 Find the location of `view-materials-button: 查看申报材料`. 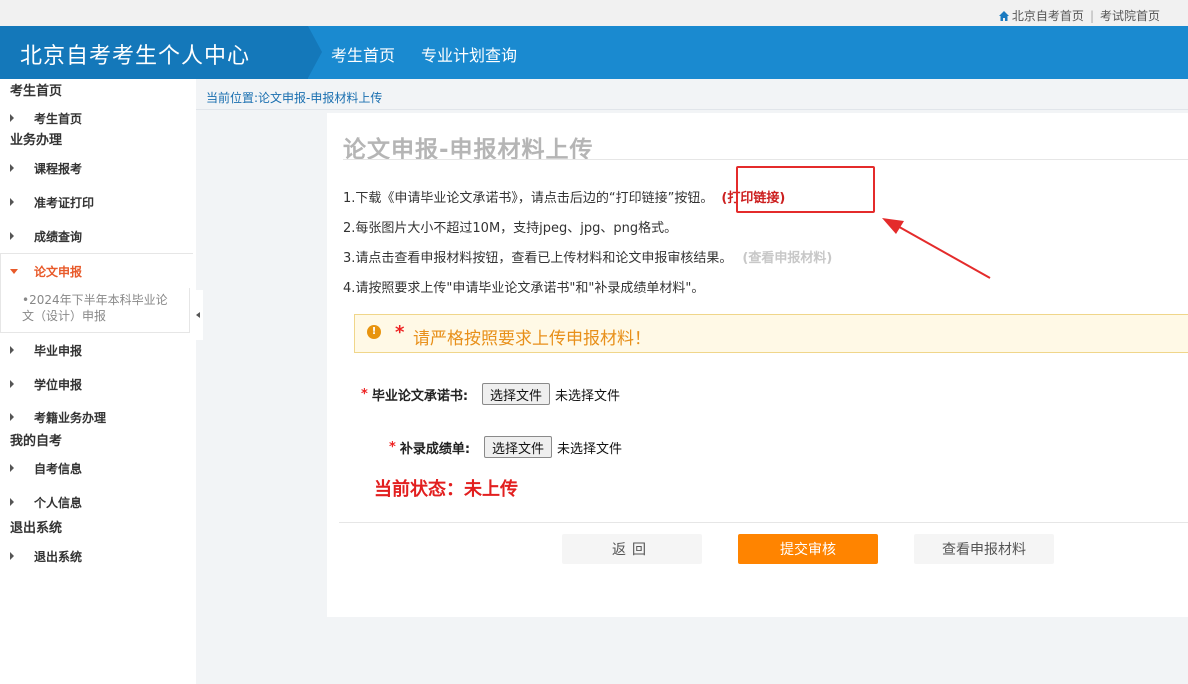

view-materials-button: 查看申报材料 is located at coordinates (984, 549).